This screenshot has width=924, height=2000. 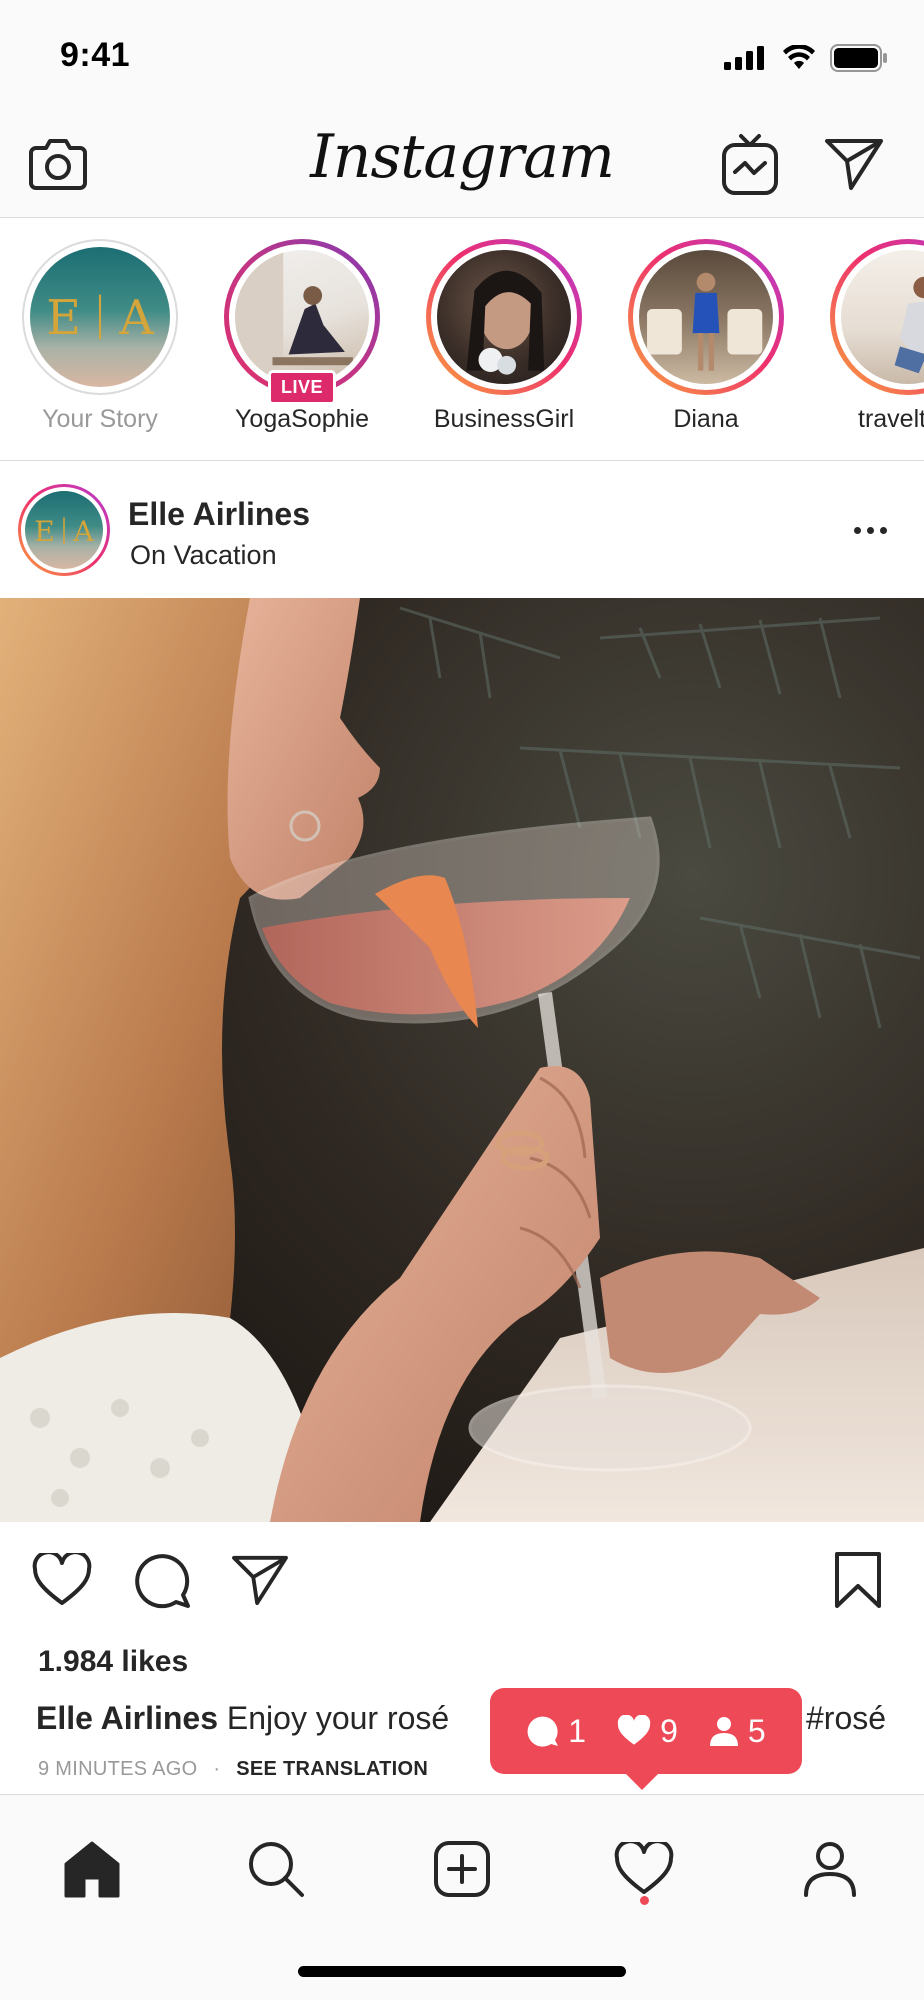 I want to click on home-icon, so click(x=92, y=1869).